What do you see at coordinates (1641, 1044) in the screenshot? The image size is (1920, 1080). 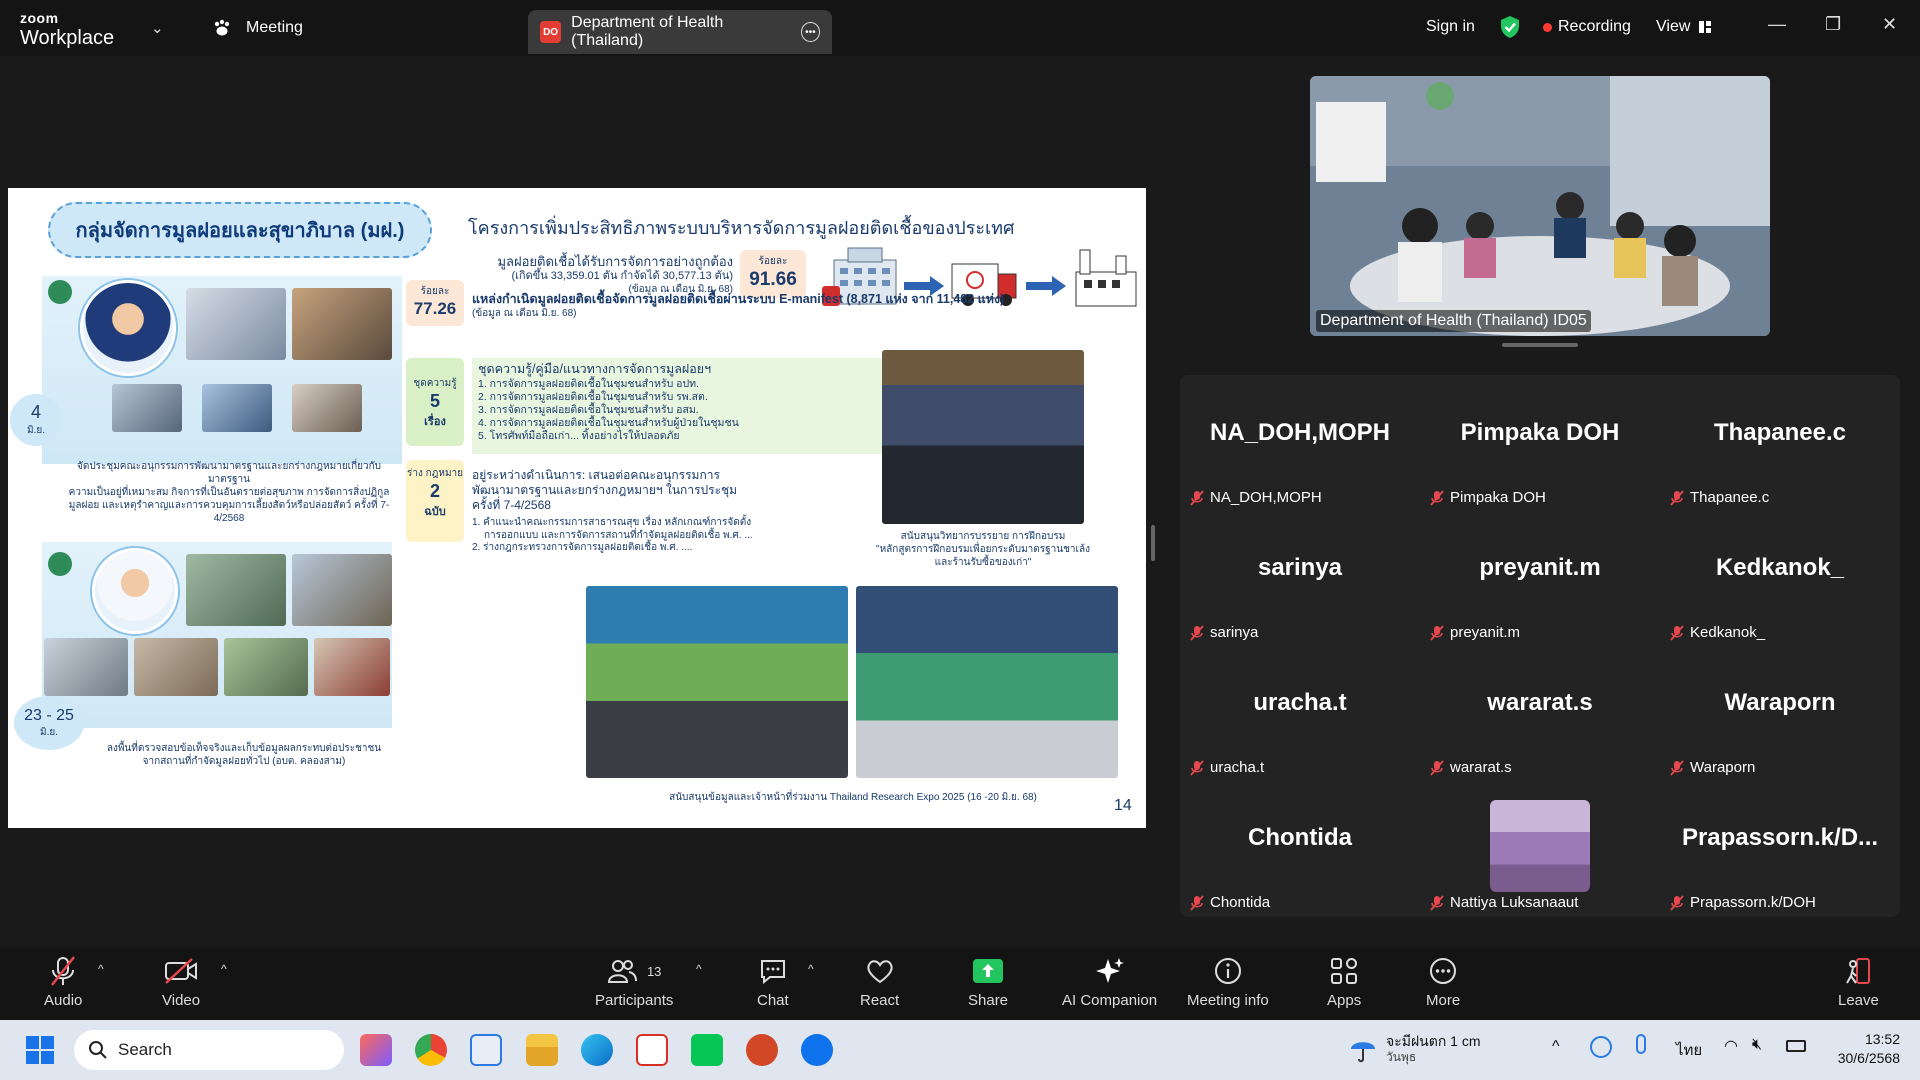 I see `microphone-icon` at bounding box center [1641, 1044].